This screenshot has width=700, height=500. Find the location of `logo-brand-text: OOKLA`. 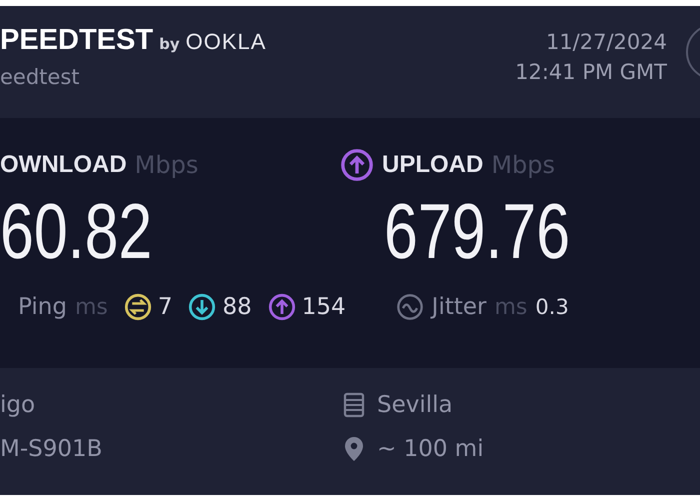

logo-brand-text: OOKLA is located at coordinates (226, 42).